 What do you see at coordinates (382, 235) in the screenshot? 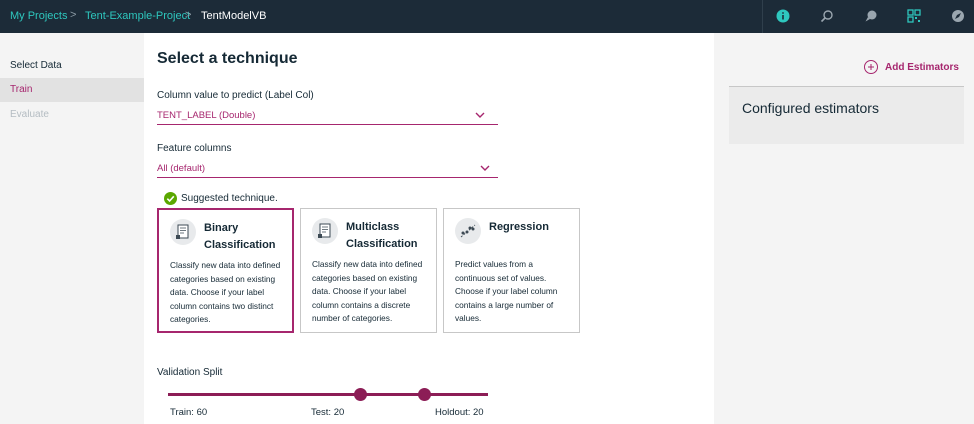
I see `card-title: Multiclass Classification` at bounding box center [382, 235].